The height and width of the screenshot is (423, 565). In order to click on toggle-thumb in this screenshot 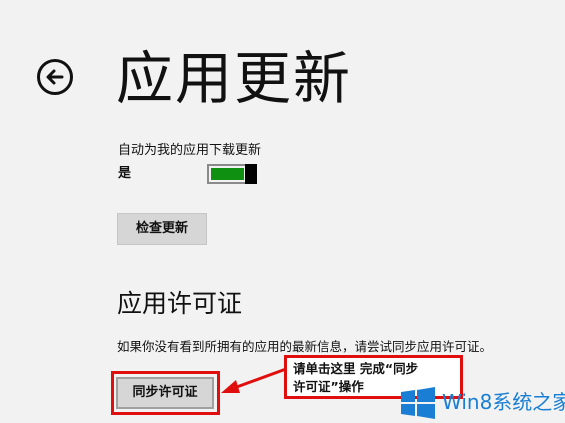, I will do `click(251, 174)`.